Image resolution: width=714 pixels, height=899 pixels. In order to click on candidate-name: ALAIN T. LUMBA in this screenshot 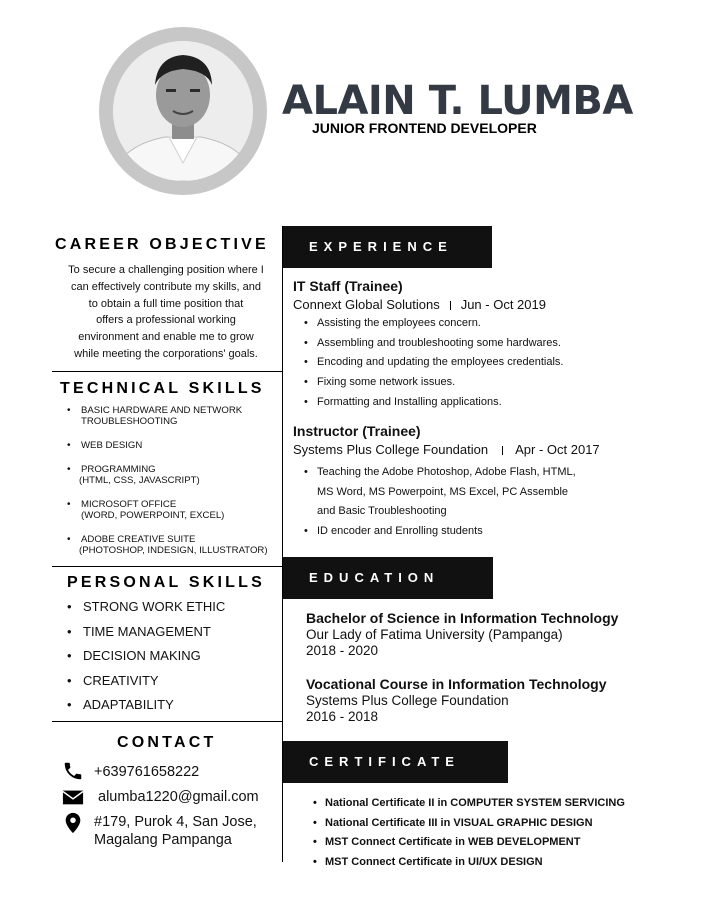, I will do `click(457, 101)`.